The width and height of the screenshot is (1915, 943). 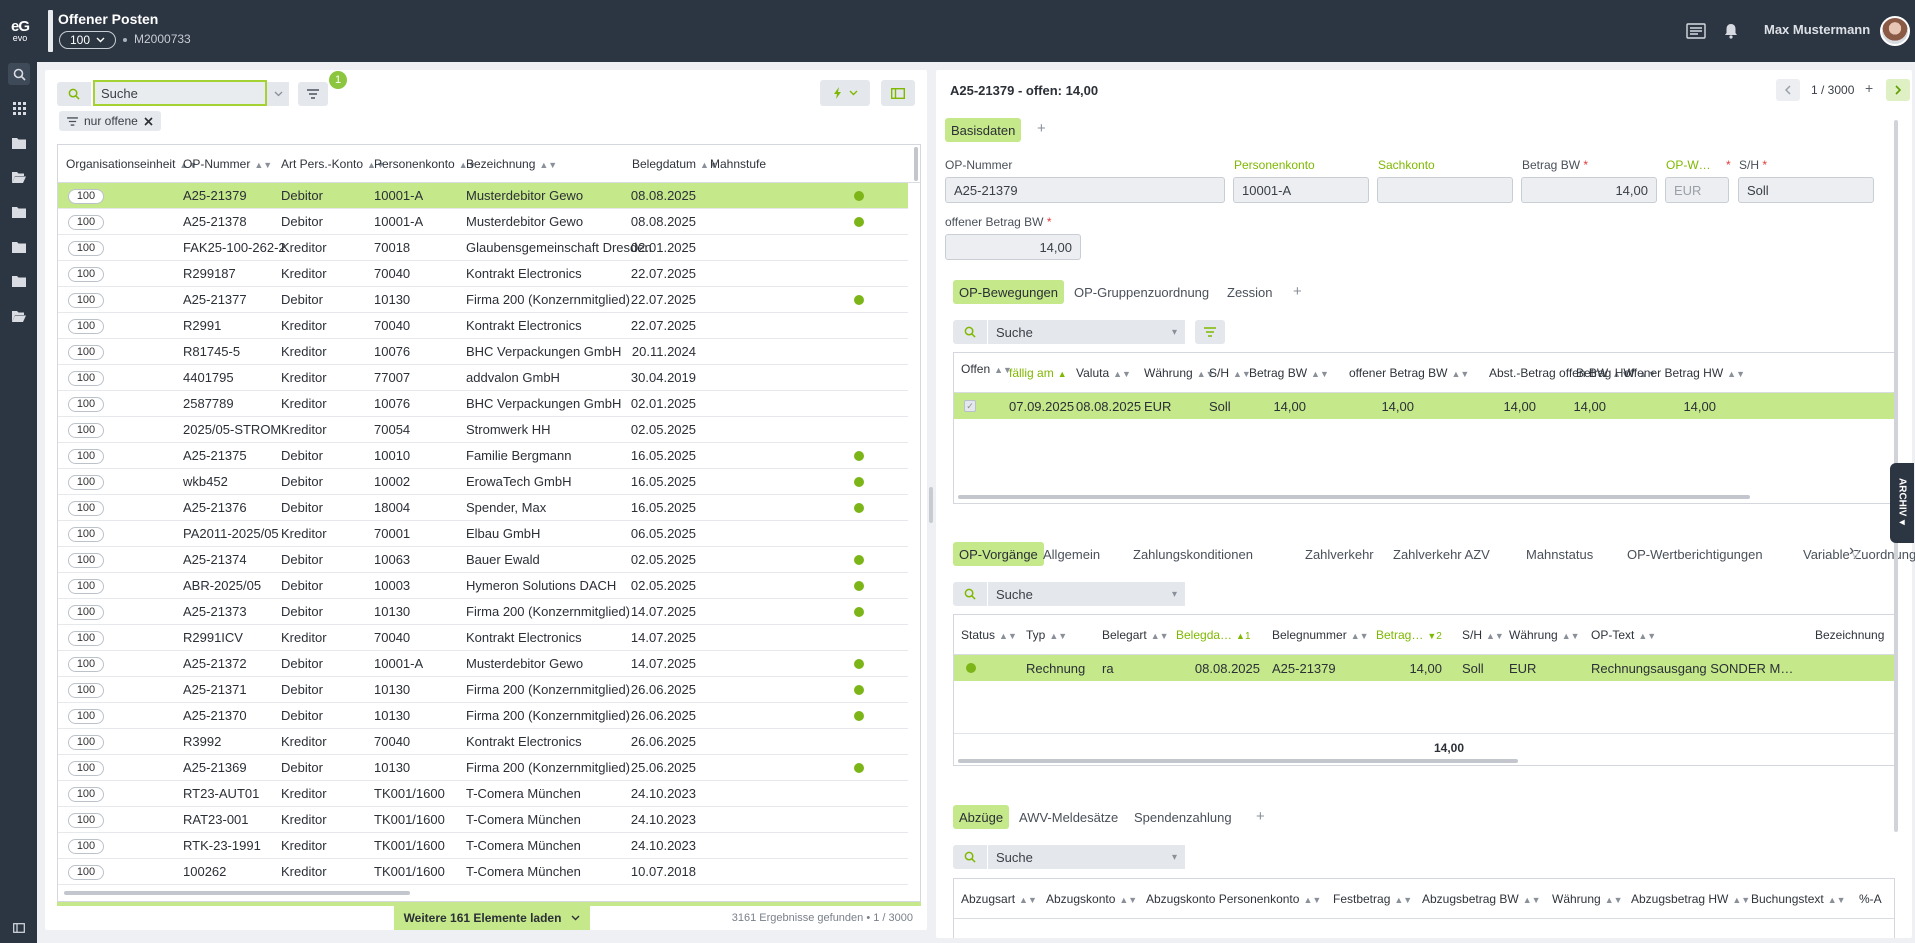 I want to click on search-input: Suche, so click(x=180, y=93).